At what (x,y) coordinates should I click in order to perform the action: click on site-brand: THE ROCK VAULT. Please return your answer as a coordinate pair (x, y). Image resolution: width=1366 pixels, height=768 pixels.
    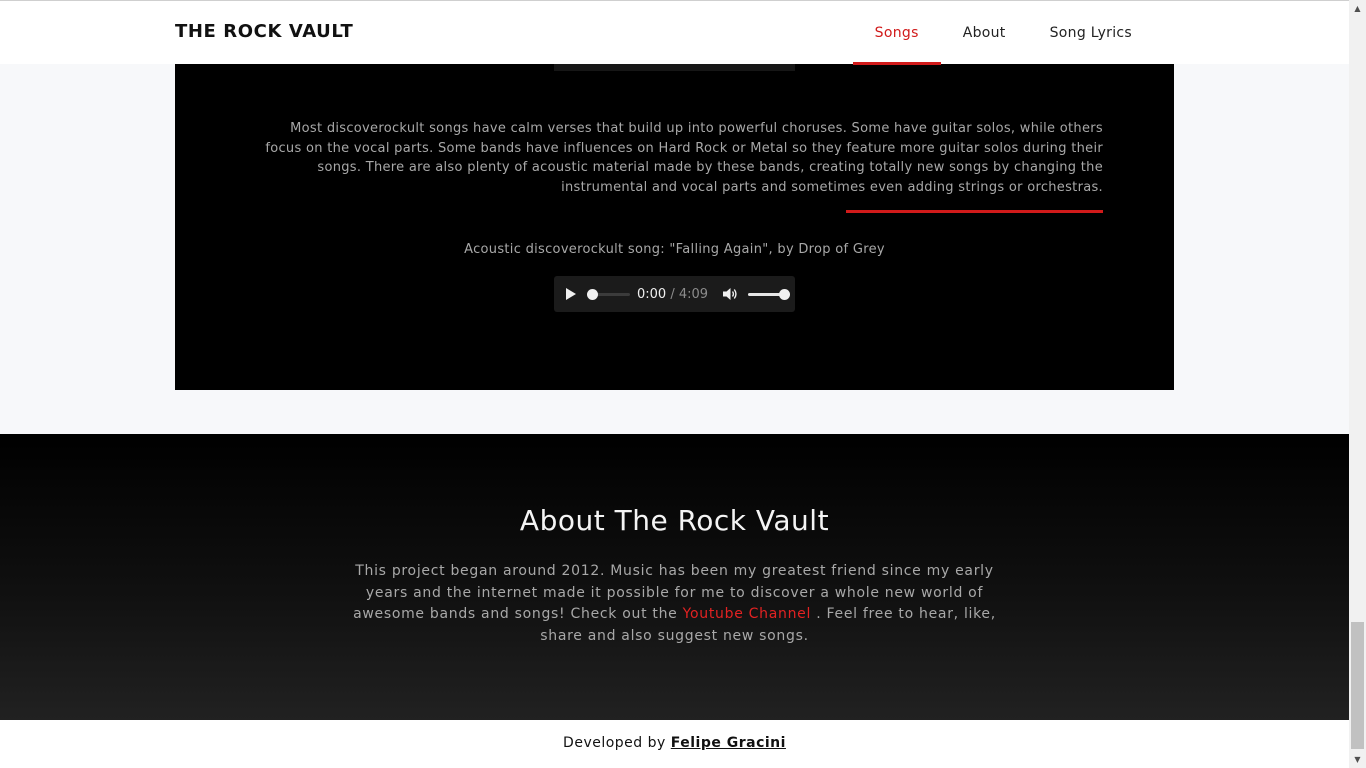
    Looking at the image, I should click on (264, 31).